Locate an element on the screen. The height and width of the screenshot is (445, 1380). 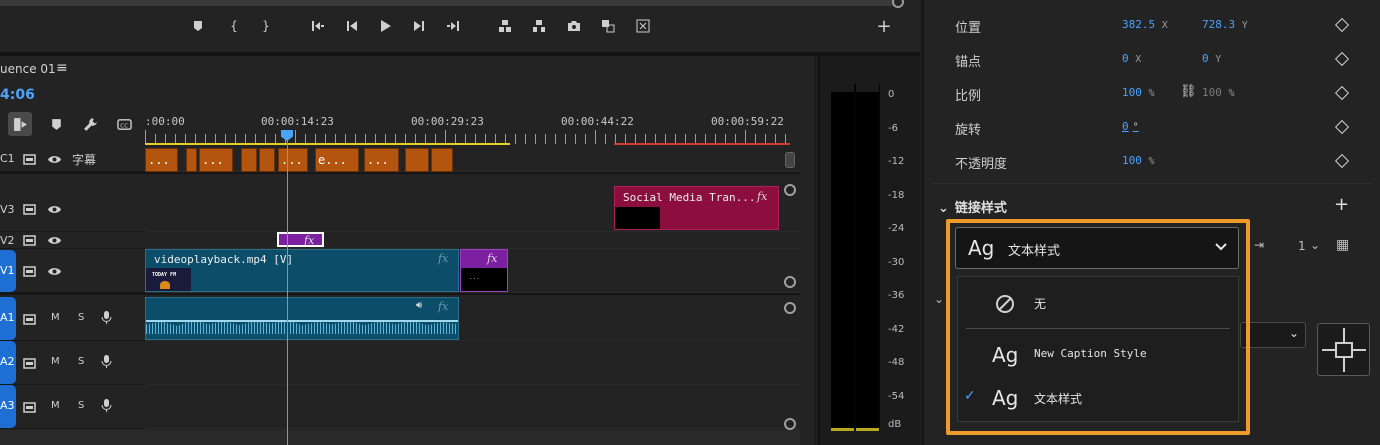
mark-out-button: } is located at coordinates (266, 26).